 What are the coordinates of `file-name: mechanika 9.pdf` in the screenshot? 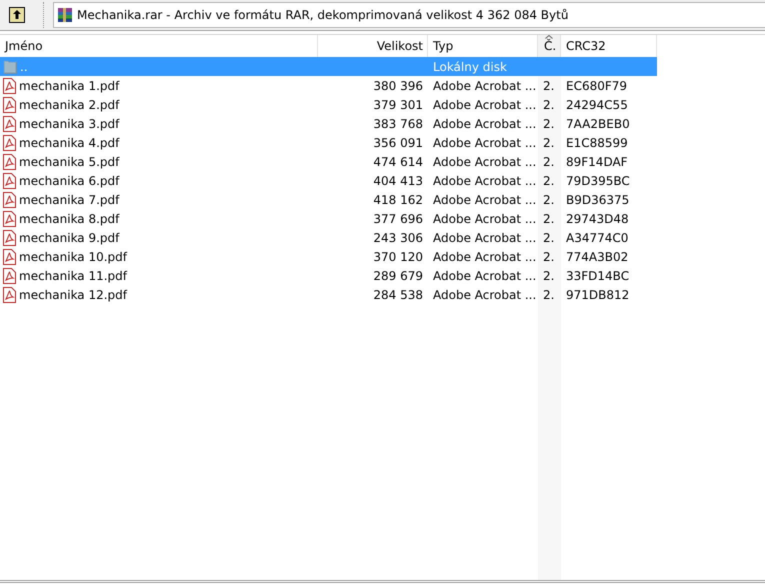 It's located at (69, 237).